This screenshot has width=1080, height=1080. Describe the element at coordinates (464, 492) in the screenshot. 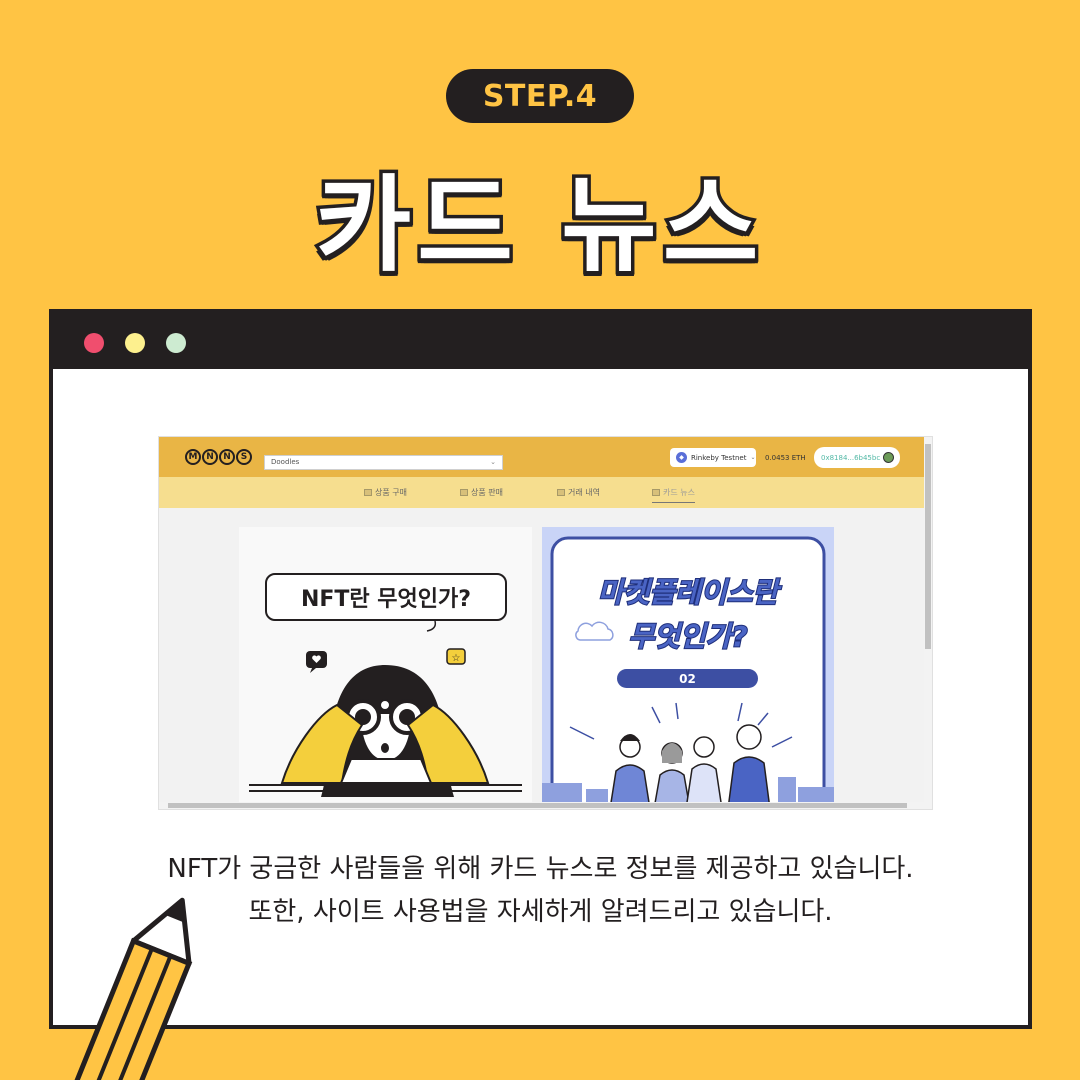

I see `image-icon` at that location.